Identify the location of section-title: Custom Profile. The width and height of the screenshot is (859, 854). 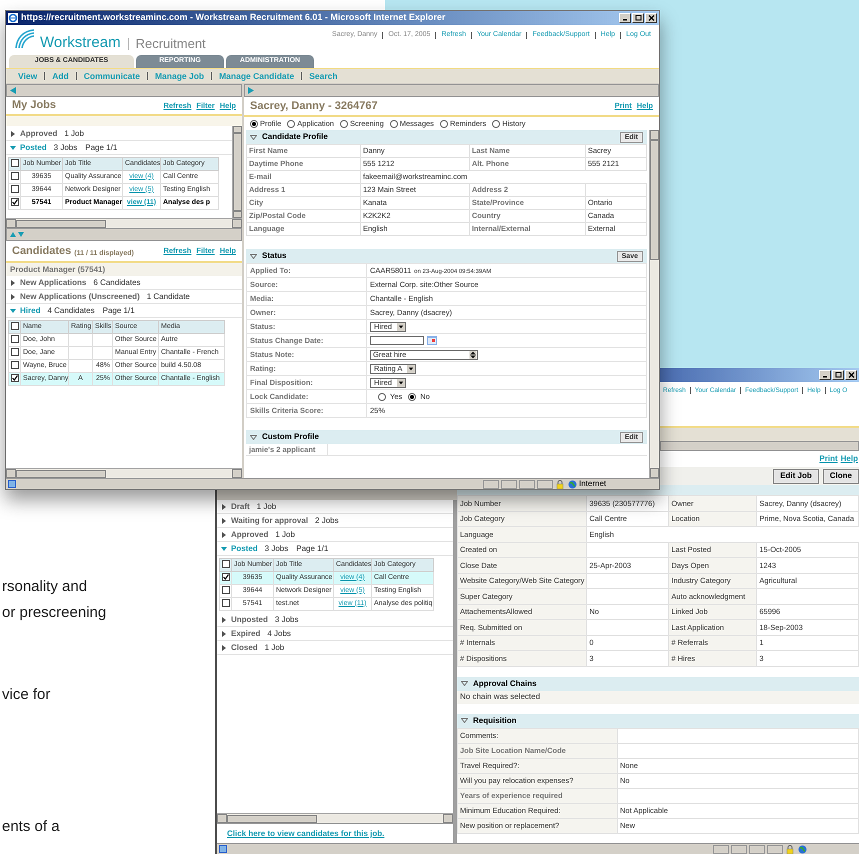
(290, 437).